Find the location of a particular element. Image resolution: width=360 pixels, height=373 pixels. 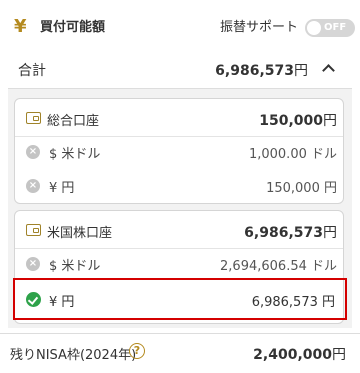

currency-value: 6,986,573 円 is located at coordinates (293, 302).